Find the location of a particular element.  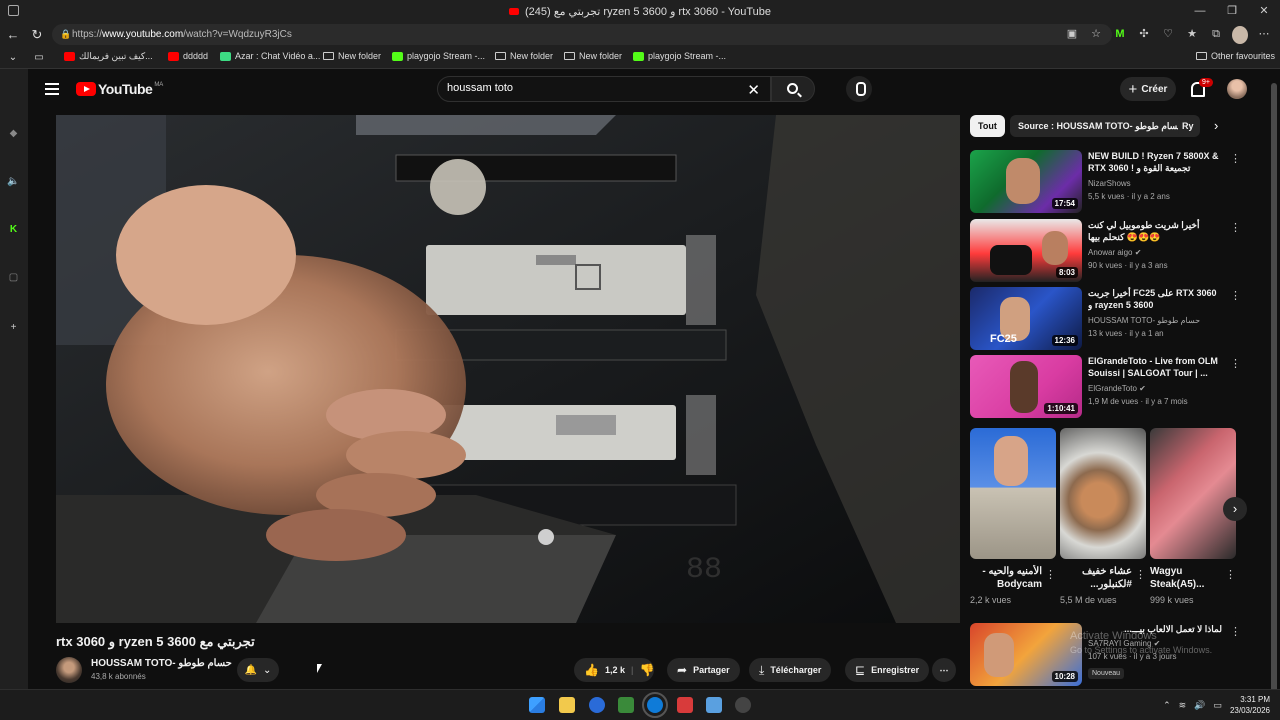

other-favorites: Other favourites is located at coordinates (1235, 56).